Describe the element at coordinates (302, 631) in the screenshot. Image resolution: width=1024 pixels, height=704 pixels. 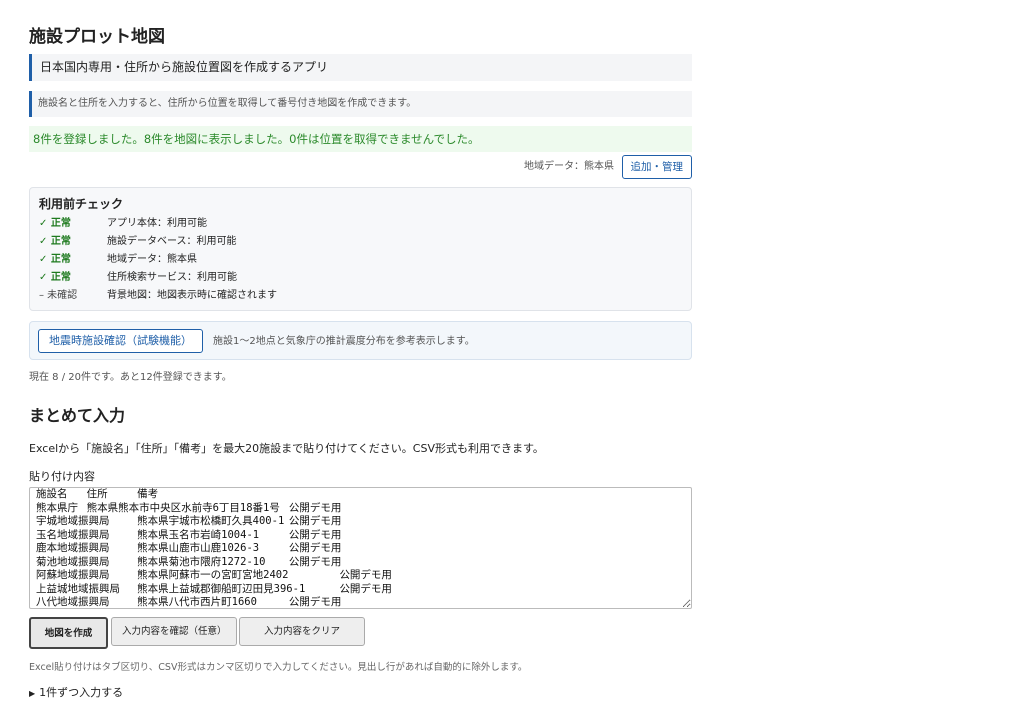
I see `clear-input-button: 入力内容をクリア` at that location.